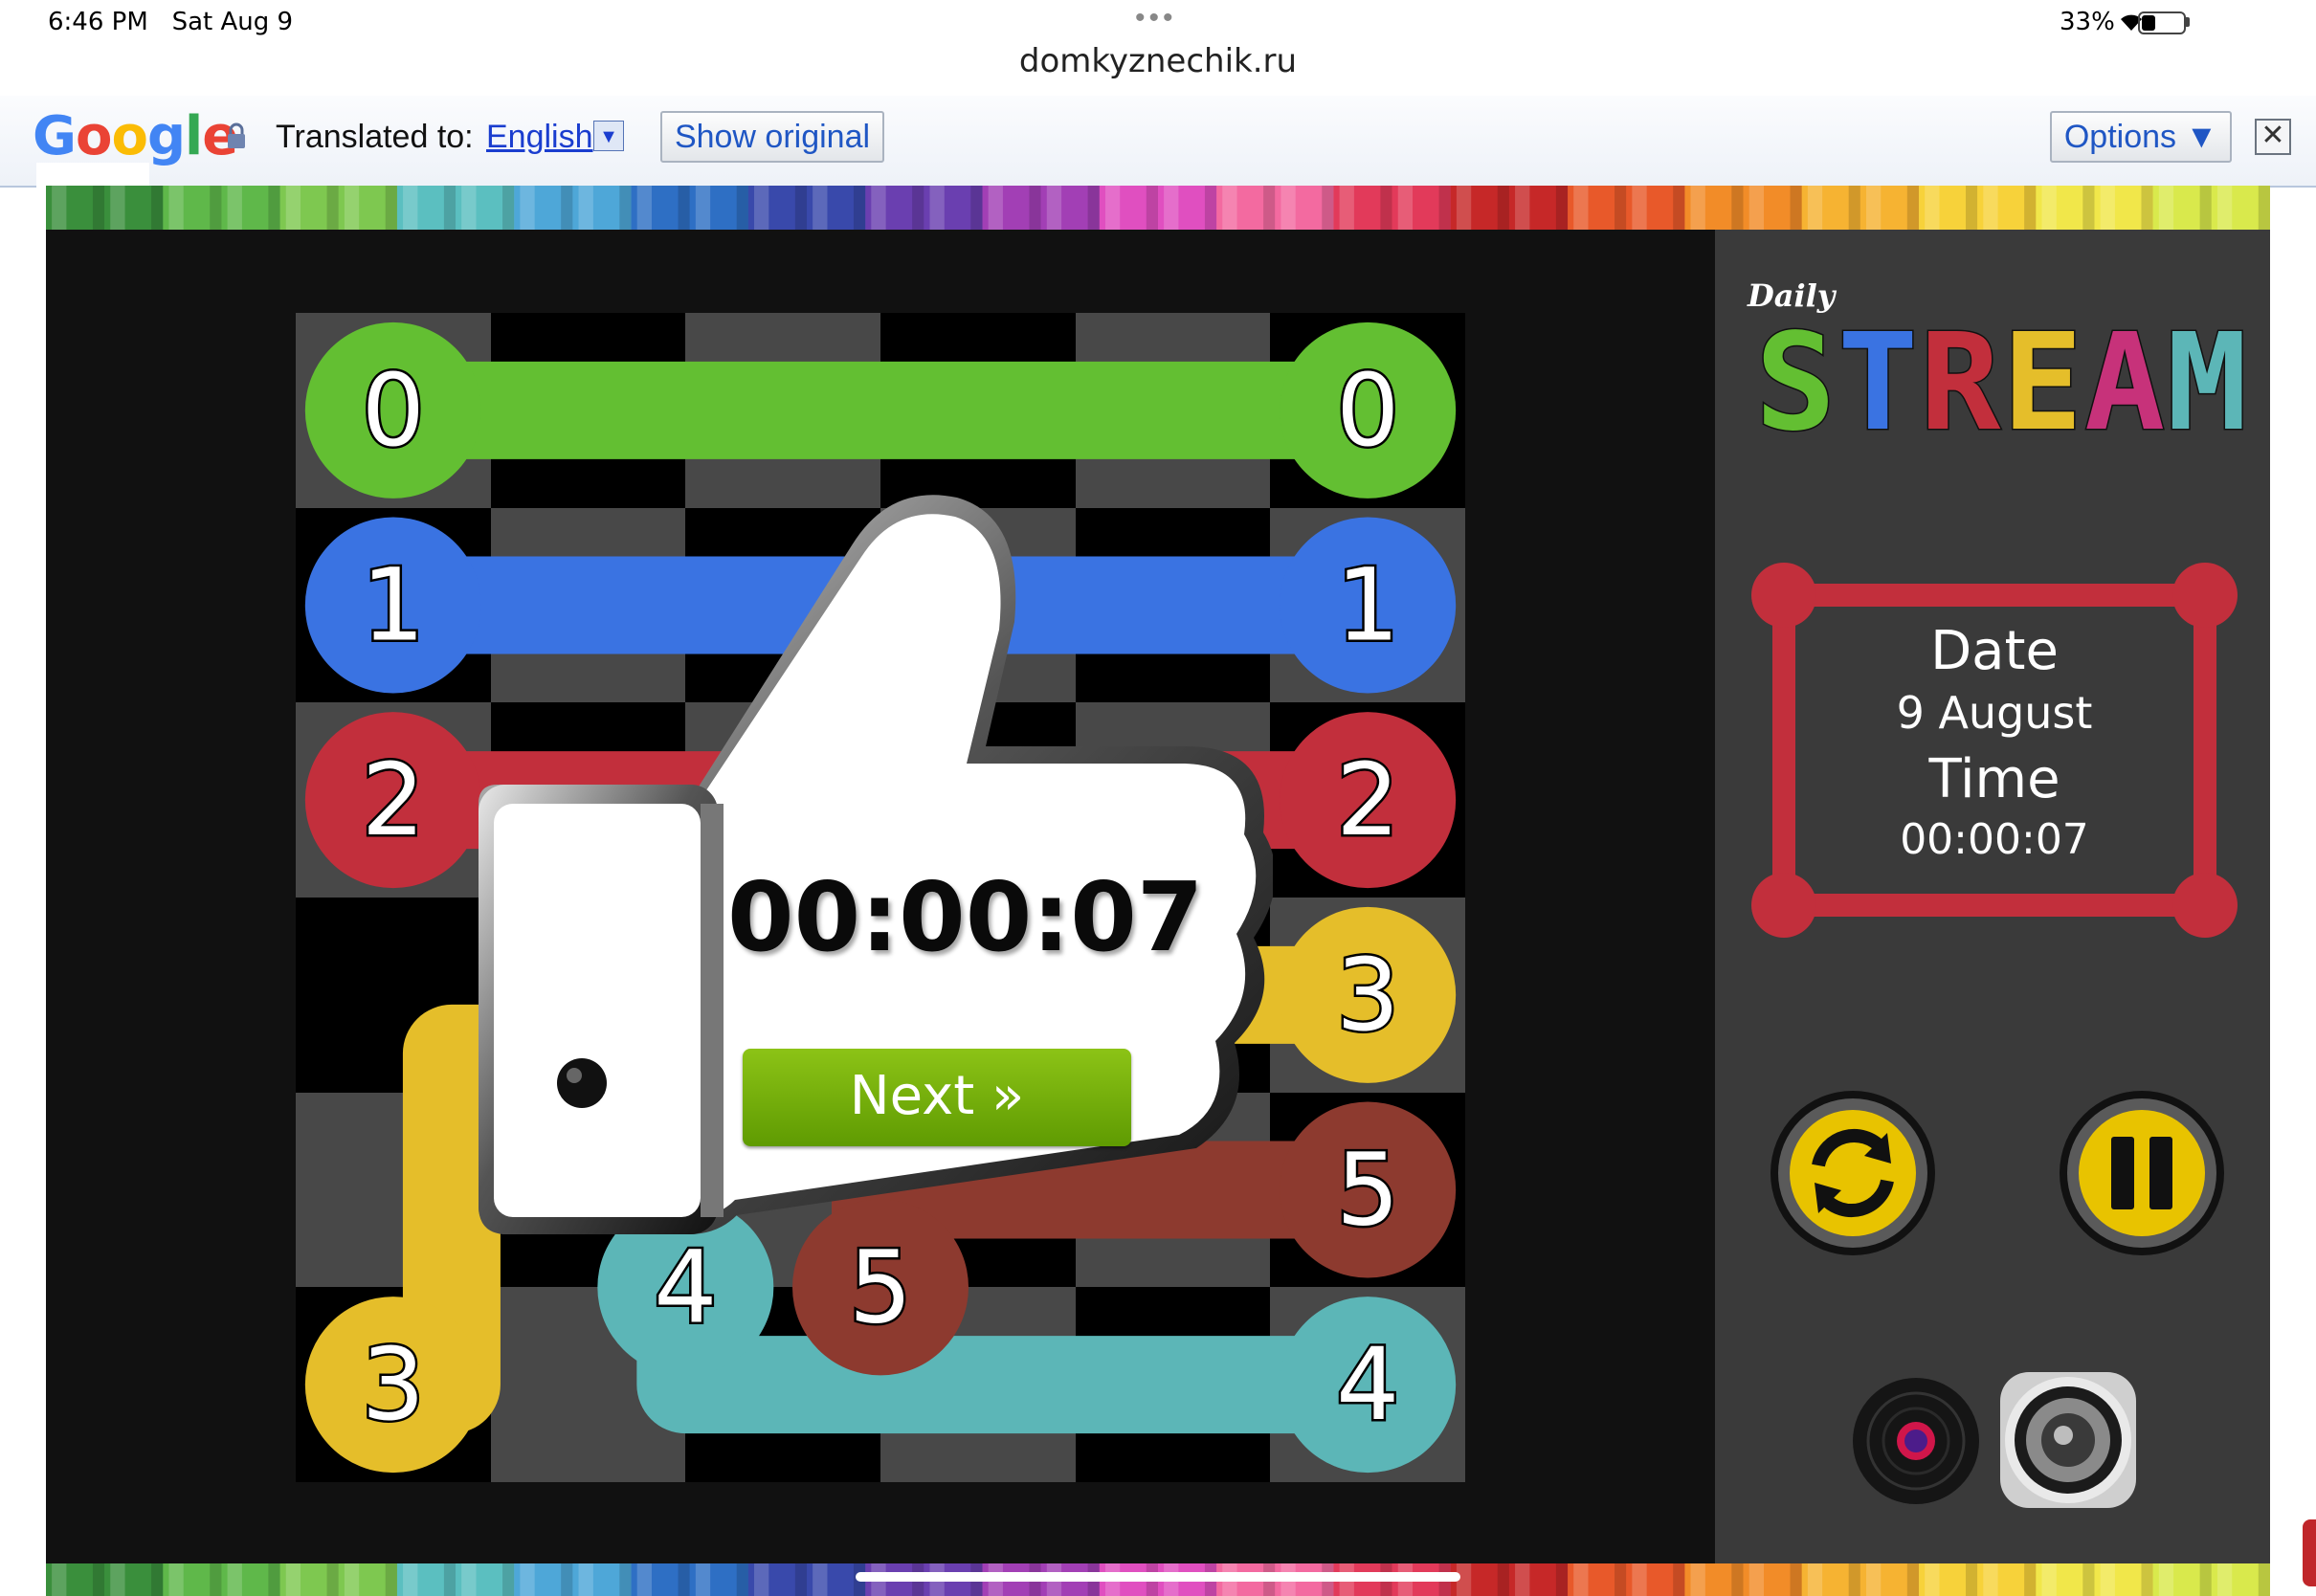 The image size is (2316, 1596). Describe the element at coordinates (2142, 1173) in the screenshot. I see `pause-icon` at that location.